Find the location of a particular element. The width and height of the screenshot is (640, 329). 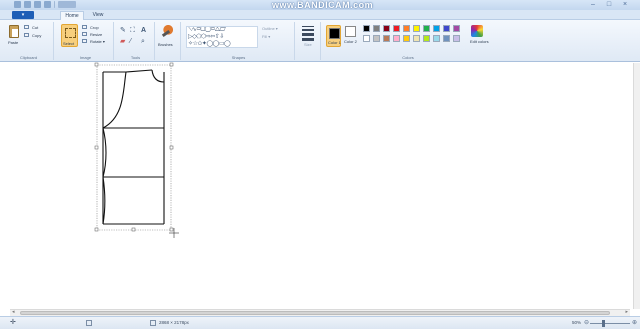

shapes-gallery: ⟍∿▭▢◯▭△▱ ▷◇⬠⬡⇨⇦⇧⇩ ✧☆✩✦◯◯▭◯ is located at coordinates (222, 37).